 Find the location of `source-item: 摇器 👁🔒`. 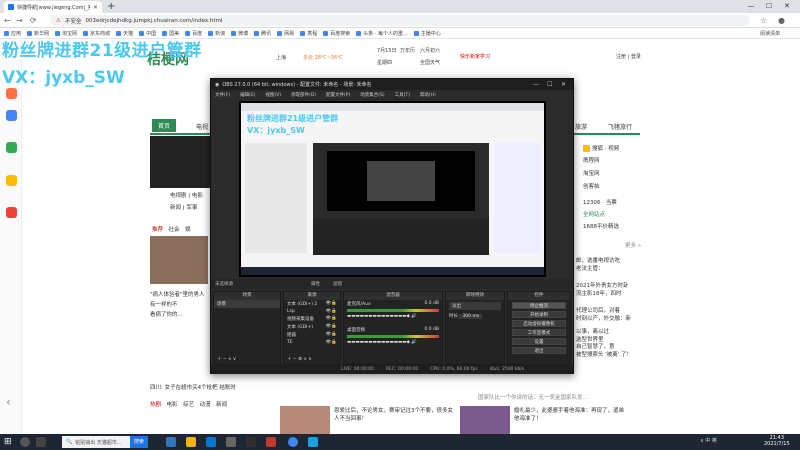

source-item: 摇器 👁🔒 is located at coordinates (312, 335).